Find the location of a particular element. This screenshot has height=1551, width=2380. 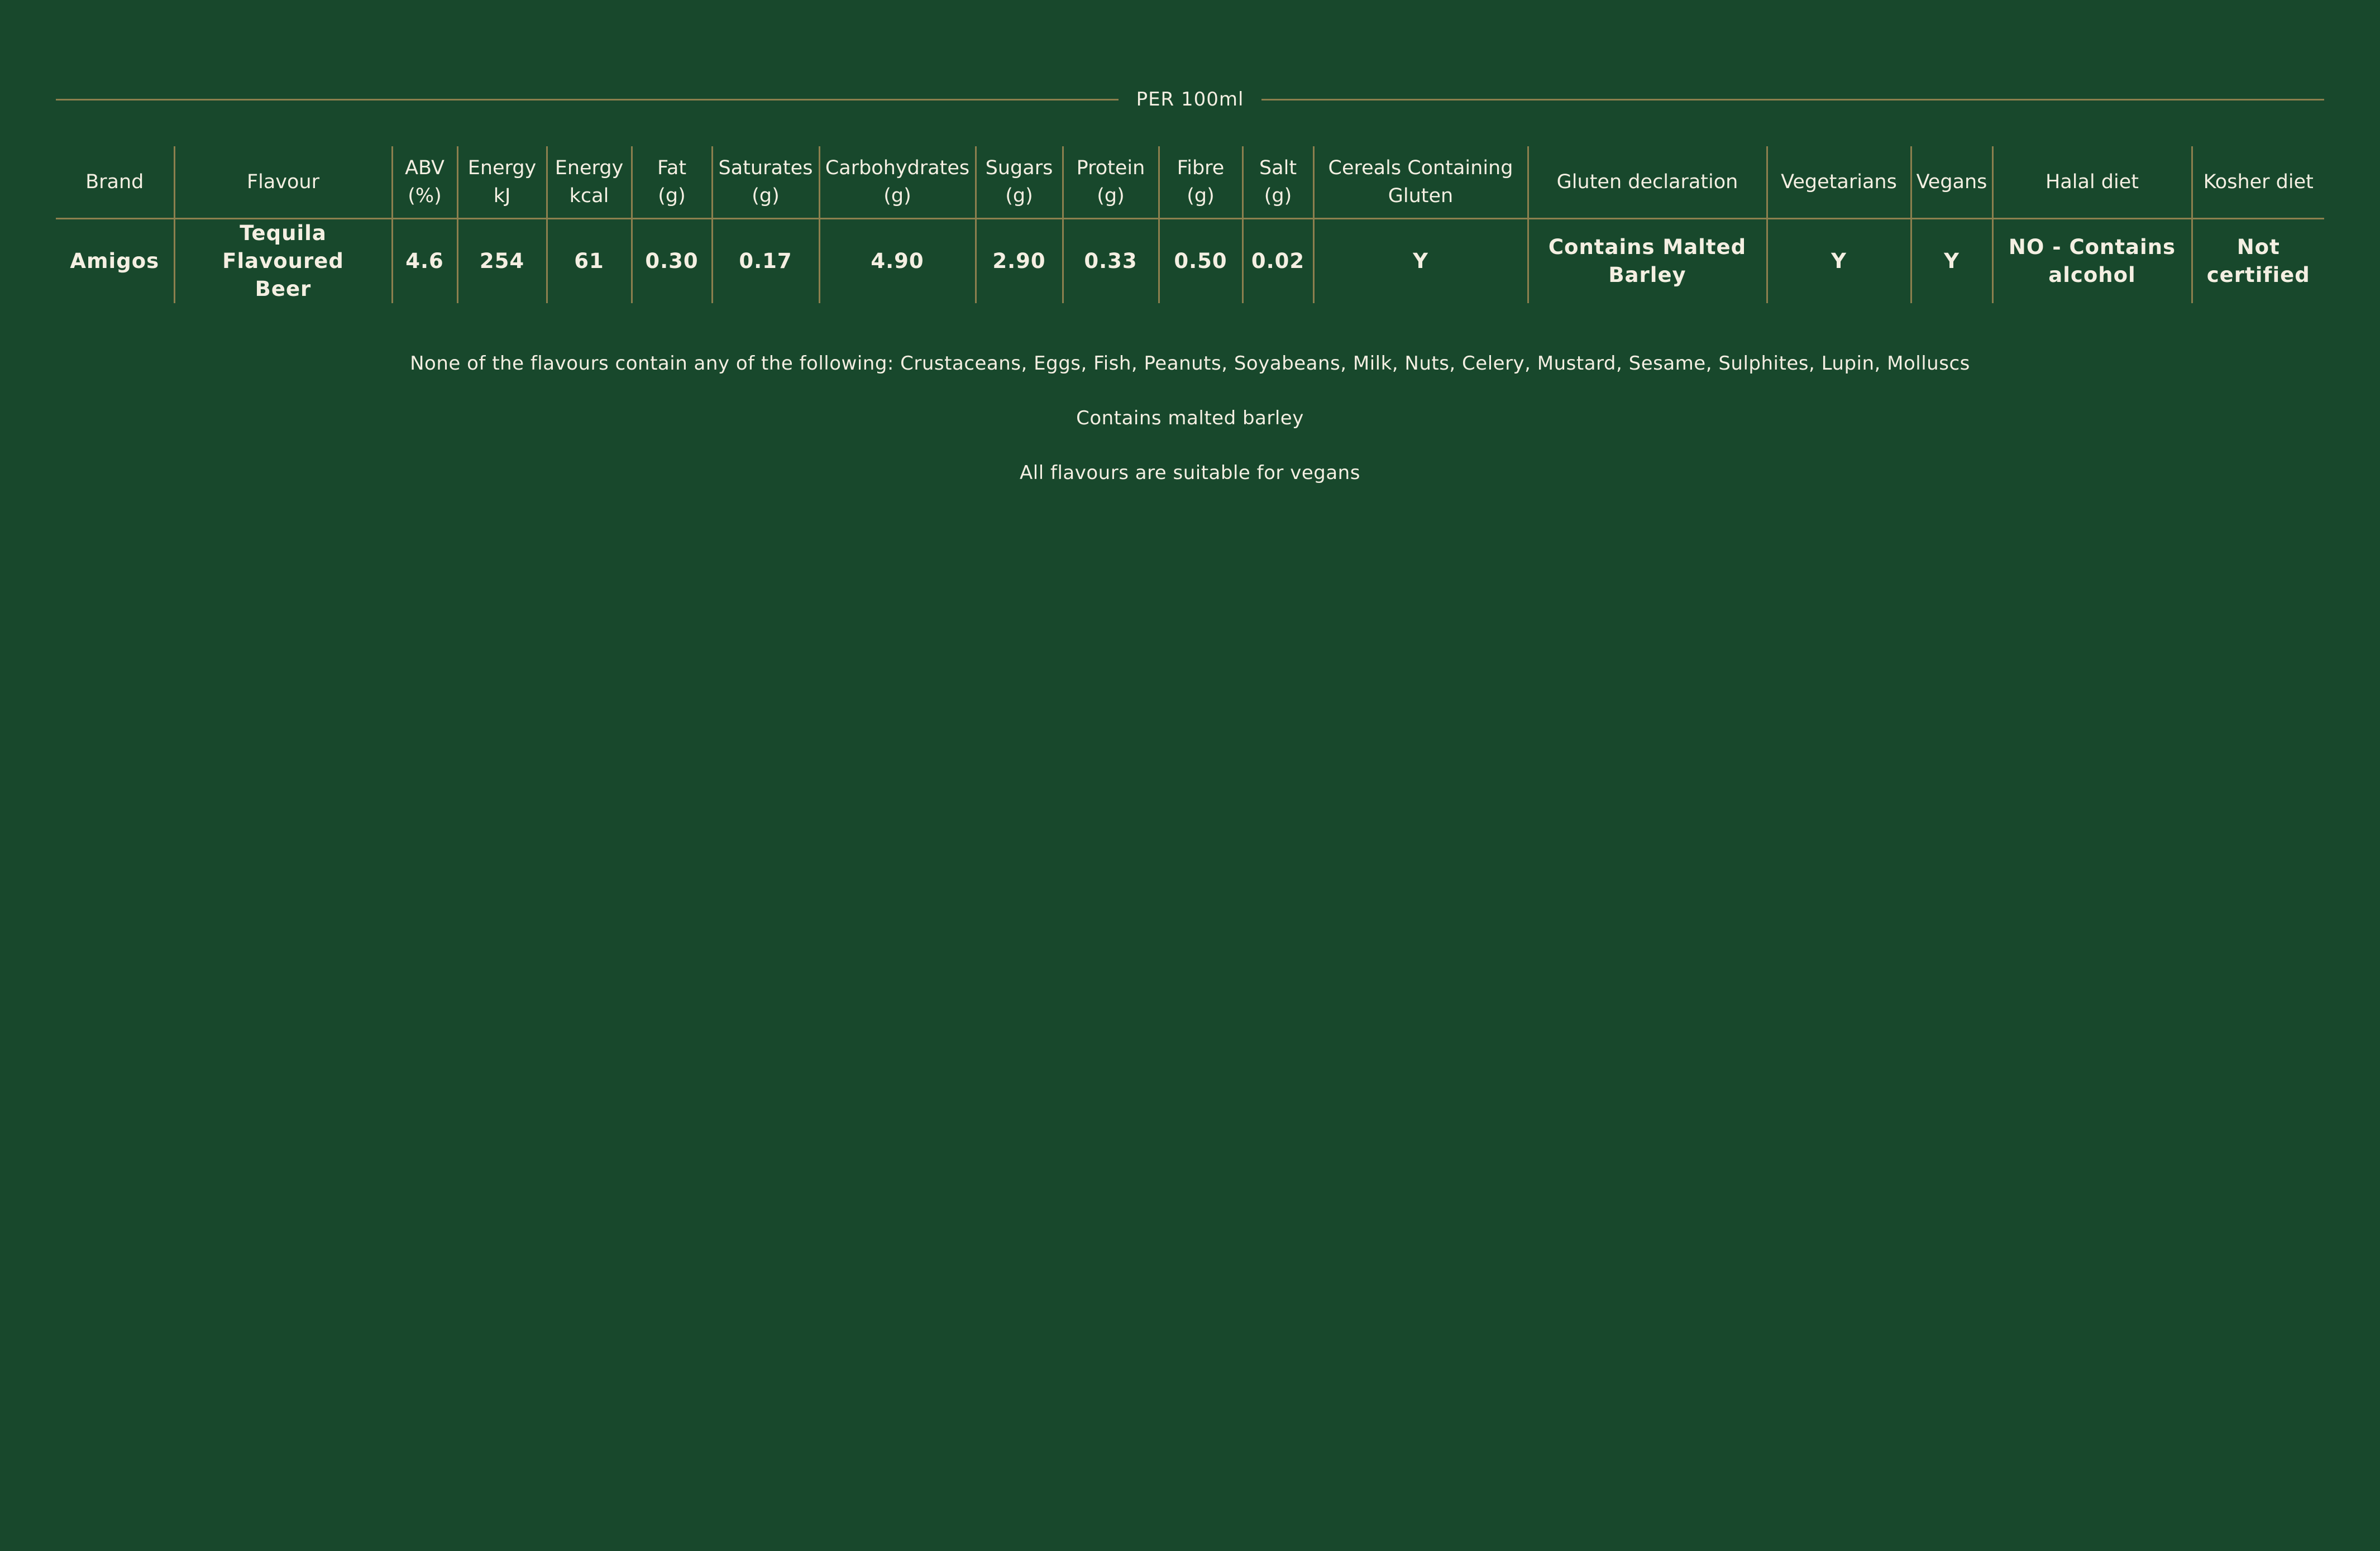

cell-saturates: 0.17 is located at coordinates (765, 260).